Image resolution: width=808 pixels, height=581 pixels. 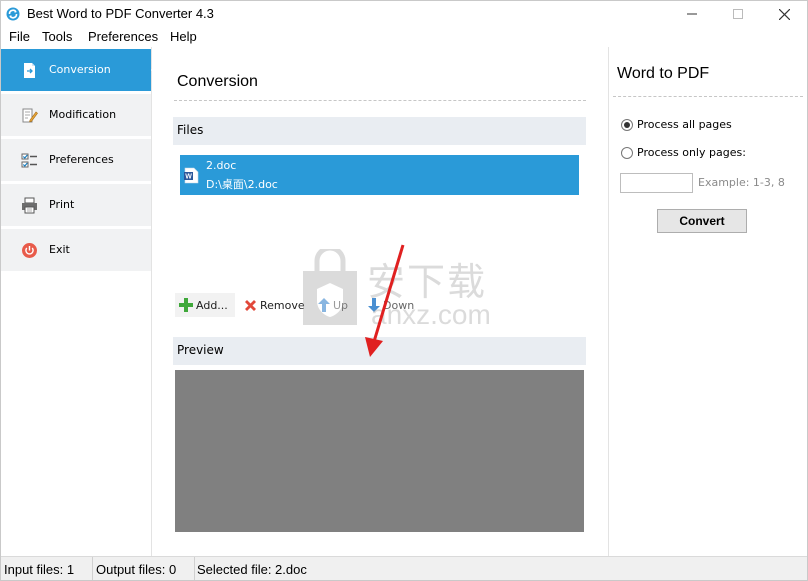 I want to click on process-only-radio, so click(x=627, y=153).